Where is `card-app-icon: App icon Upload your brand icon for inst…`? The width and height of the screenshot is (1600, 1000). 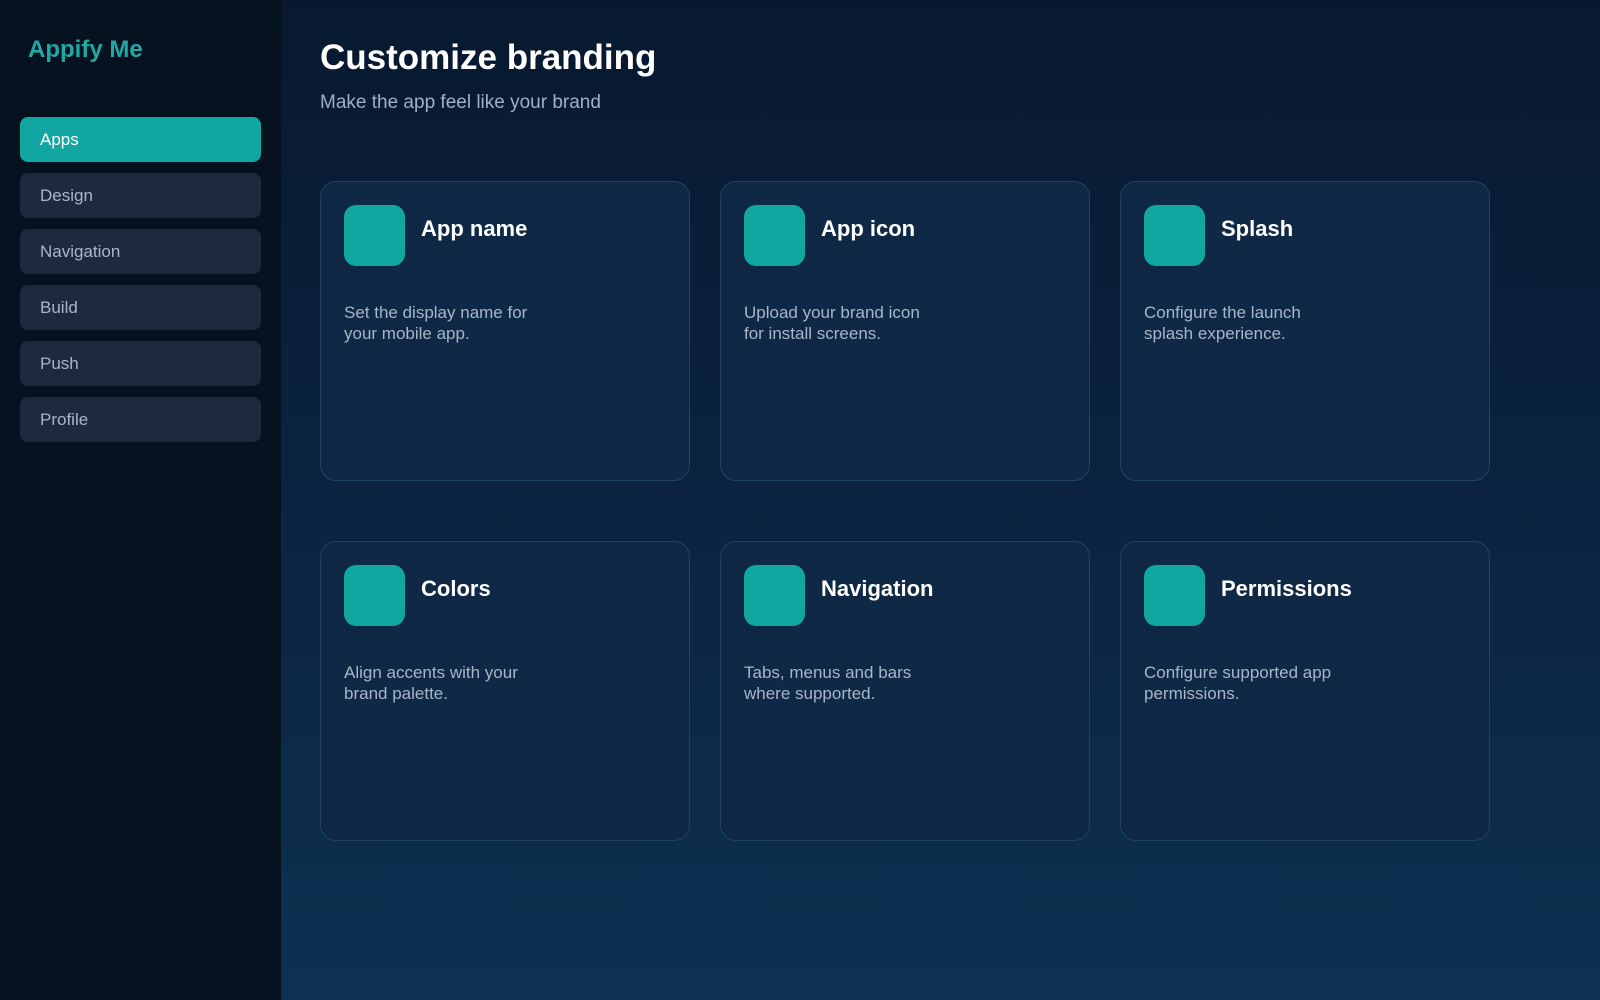 card-app-icon: App icon Upload your brand icon for inst… is located at coordinates (905, 331).